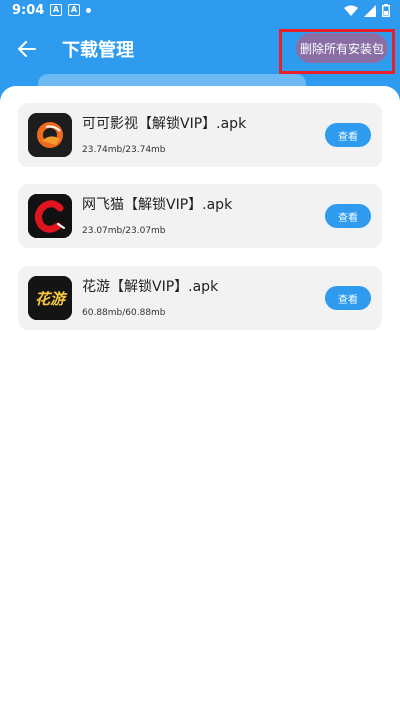 The image size is (400, 710). What do you see at coordinates (351, 10) in the screenshot?
I see `wifi-icon` at bounding box center [351, 10].